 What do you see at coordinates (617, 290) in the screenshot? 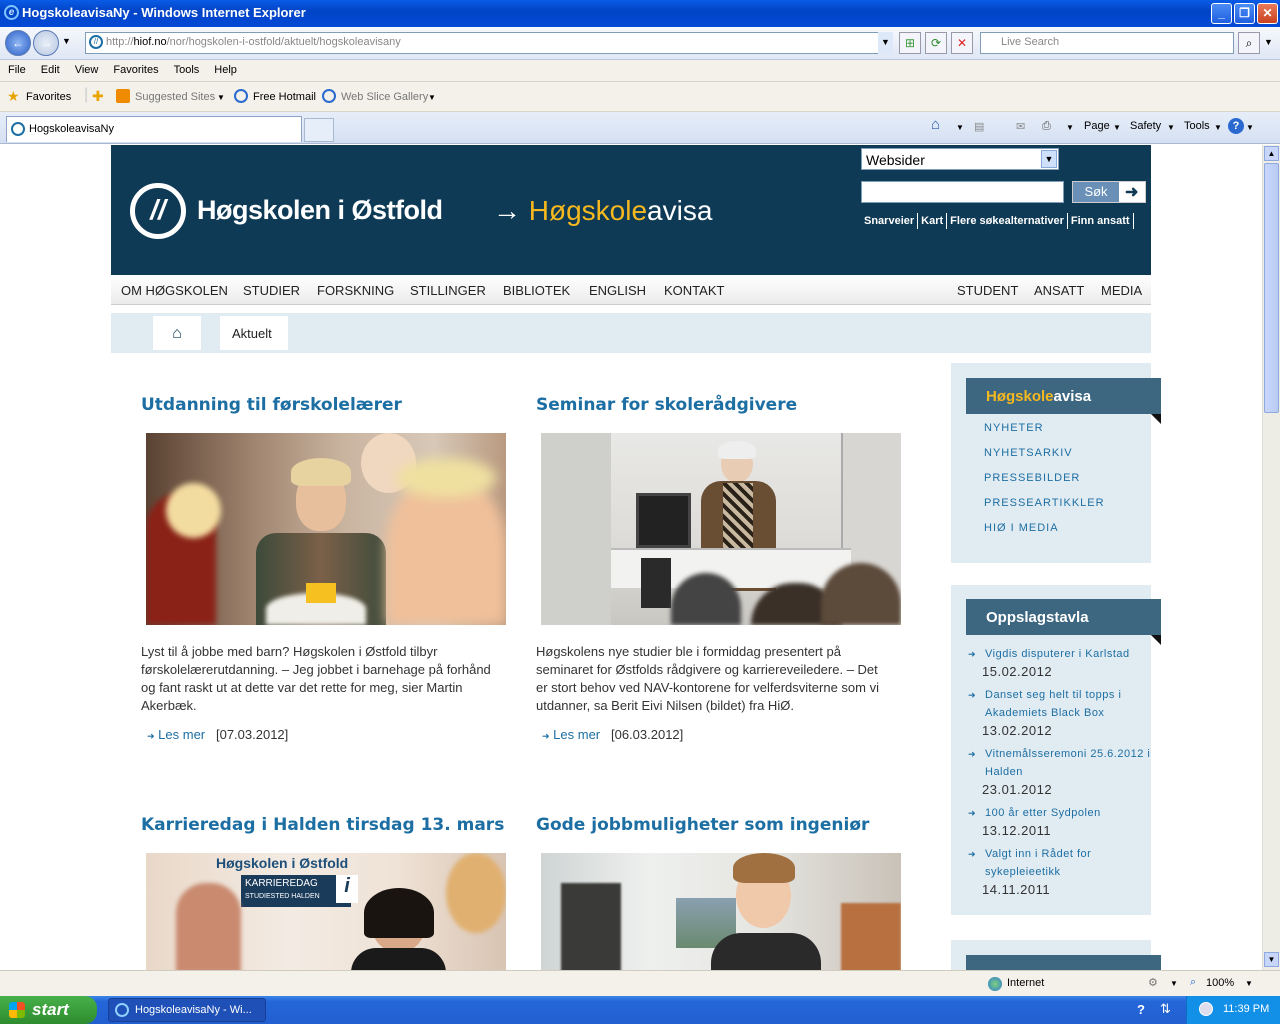
I see `nav-english: ENGLISH` at bounding box center [617, 290].